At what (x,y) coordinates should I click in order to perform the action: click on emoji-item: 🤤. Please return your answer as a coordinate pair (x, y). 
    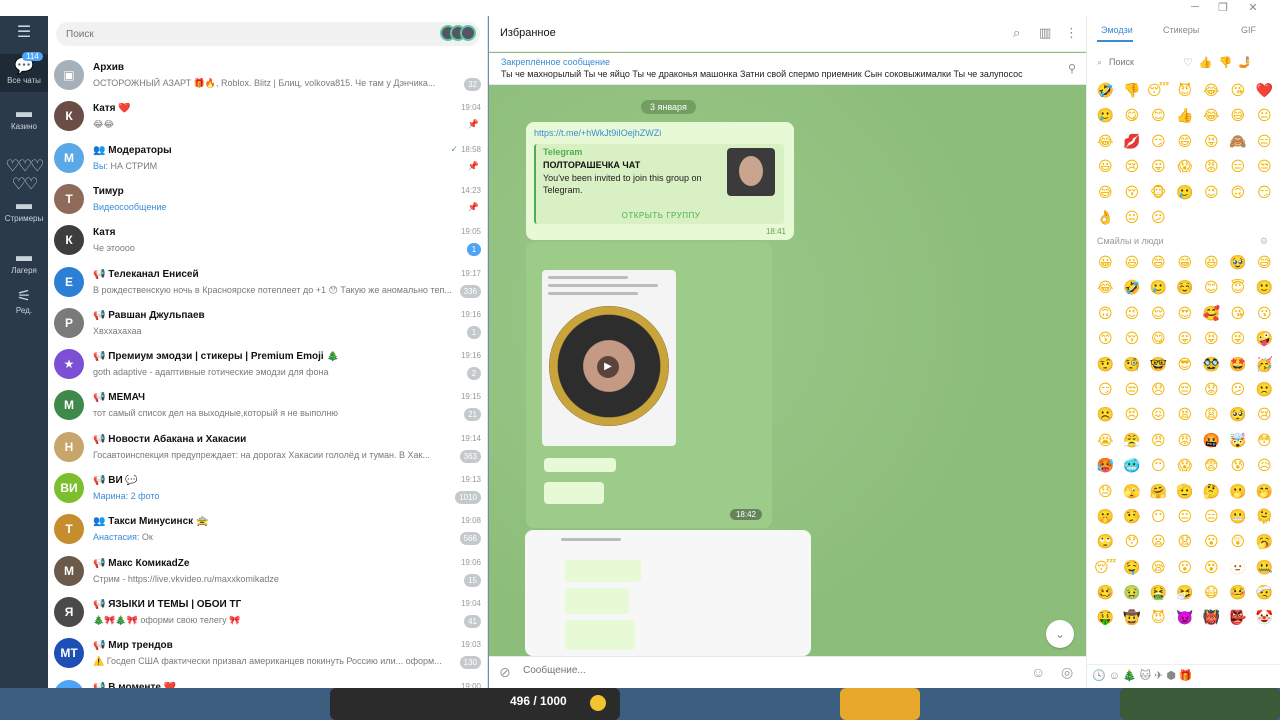
    Looking at the image, I should click on (1132, 567).